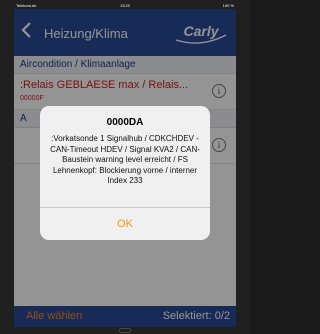  I want to click on home-button-icon, so click(125, 330).